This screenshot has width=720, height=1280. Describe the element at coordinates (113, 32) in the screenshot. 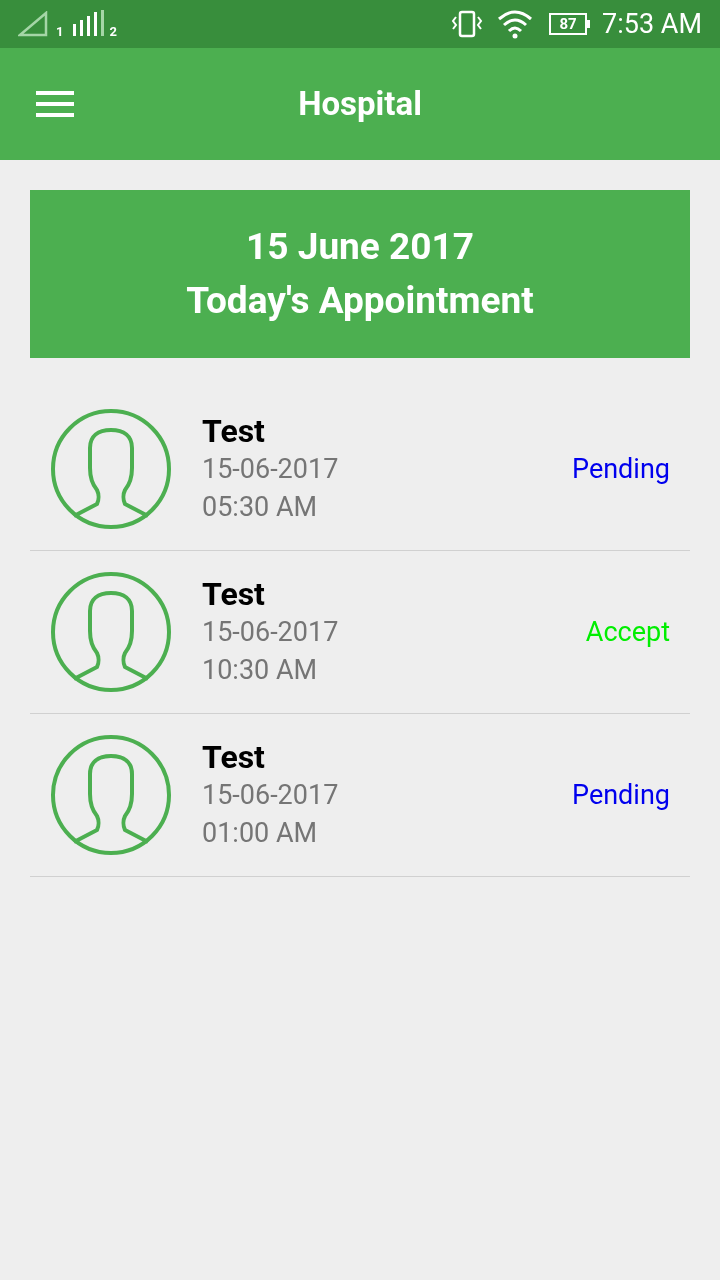

I see `sim-label: 2` at that location.